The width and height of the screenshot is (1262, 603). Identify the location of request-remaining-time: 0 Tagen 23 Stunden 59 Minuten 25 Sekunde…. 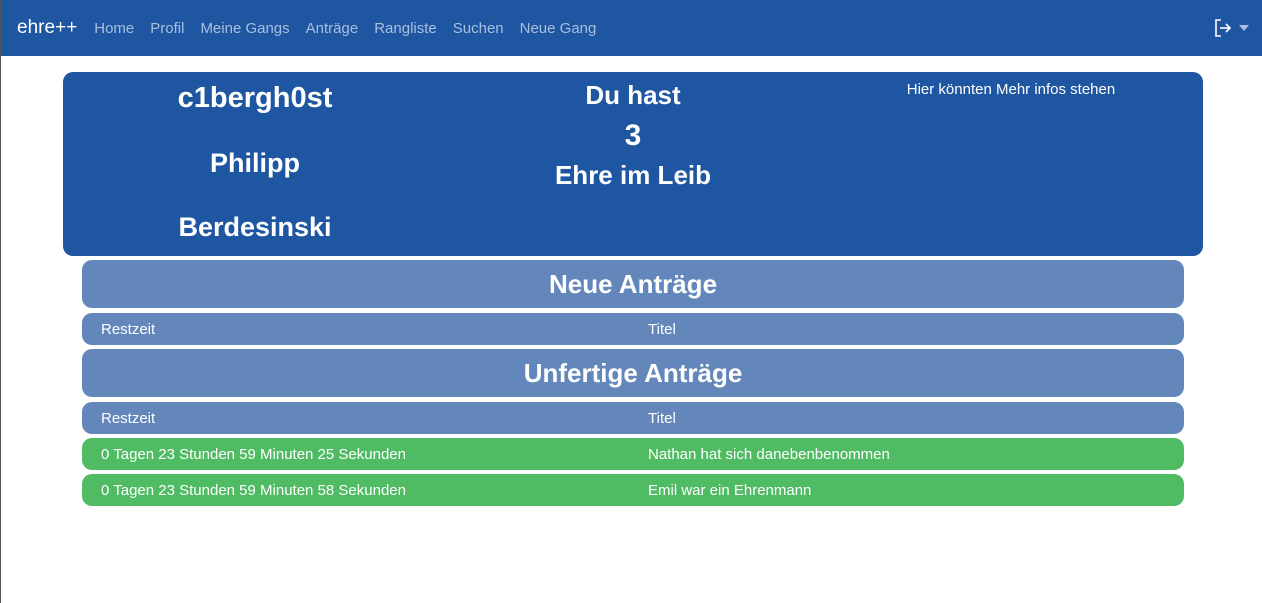
(253, 454).